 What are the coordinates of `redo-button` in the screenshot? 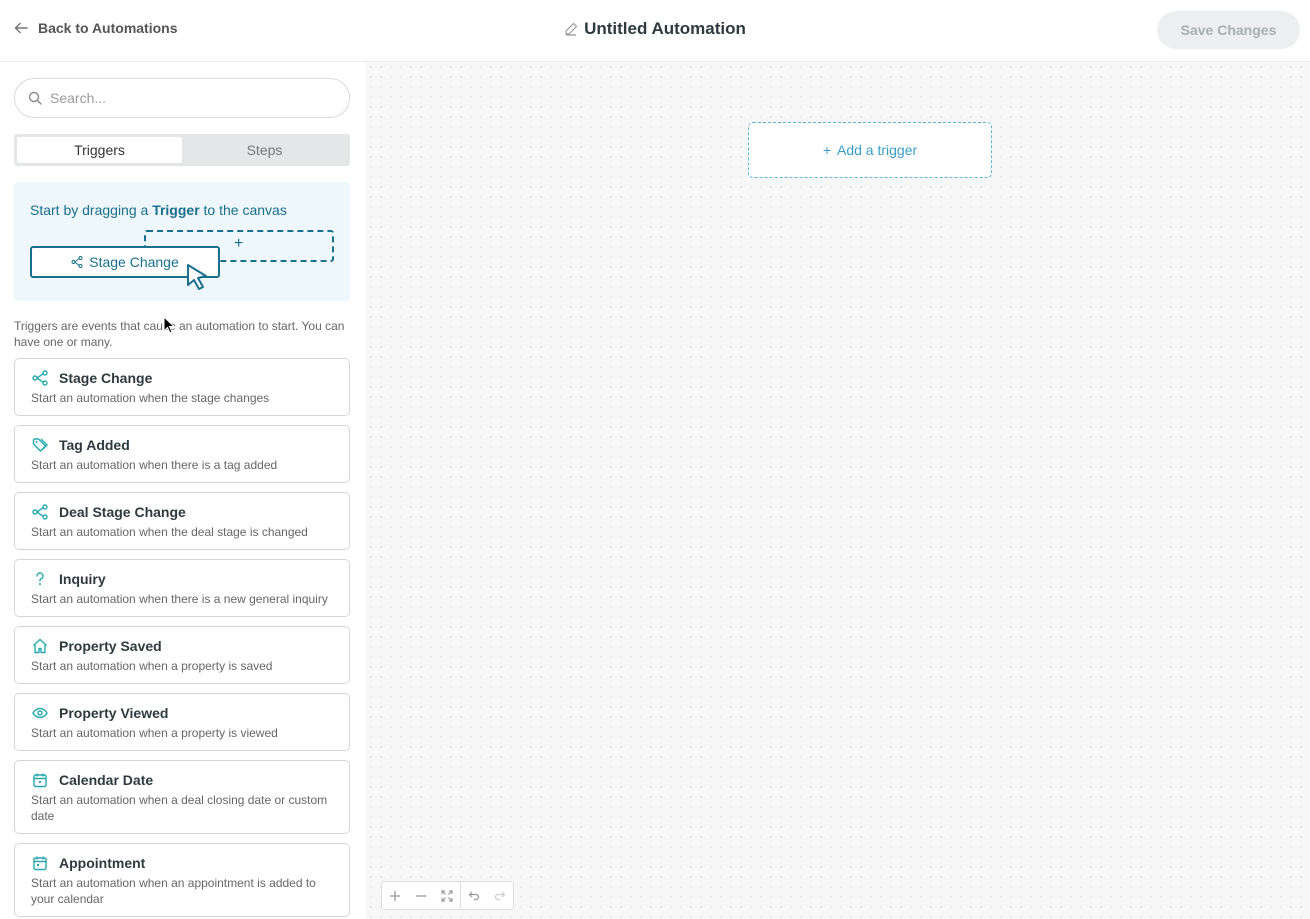 It's located at (500, 895).